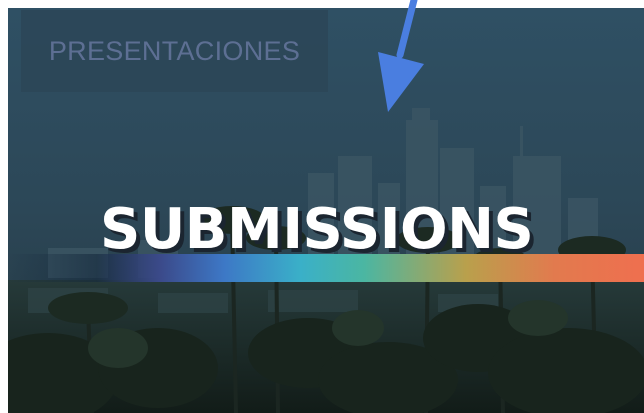 The height and width of the screenshot is (413, 644). I want to click on hero-headline: SUBMISSIONS, so click(317, 229).